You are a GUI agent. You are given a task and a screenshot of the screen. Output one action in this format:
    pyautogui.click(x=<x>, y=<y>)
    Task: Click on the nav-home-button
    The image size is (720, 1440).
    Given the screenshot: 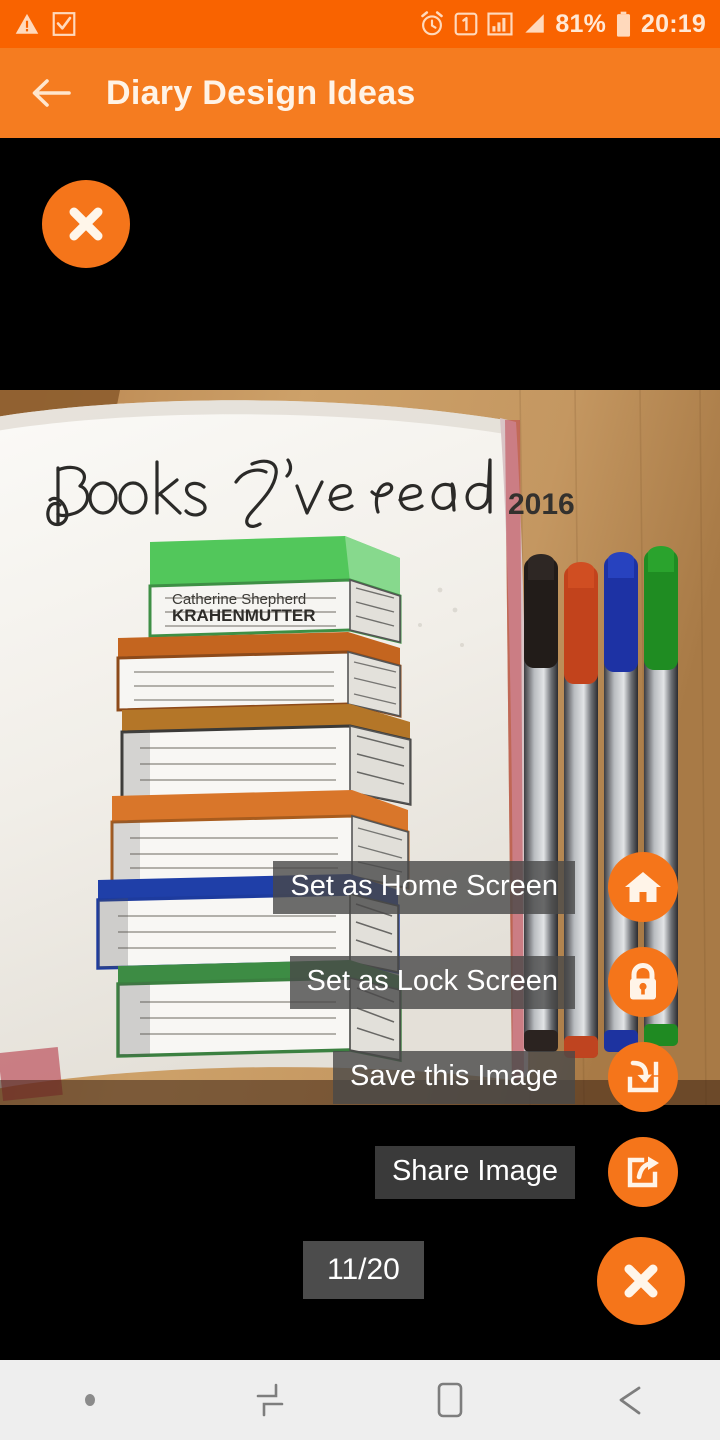 What is the action you would take?
    pyautogui.click(x=450, y=1400)
    